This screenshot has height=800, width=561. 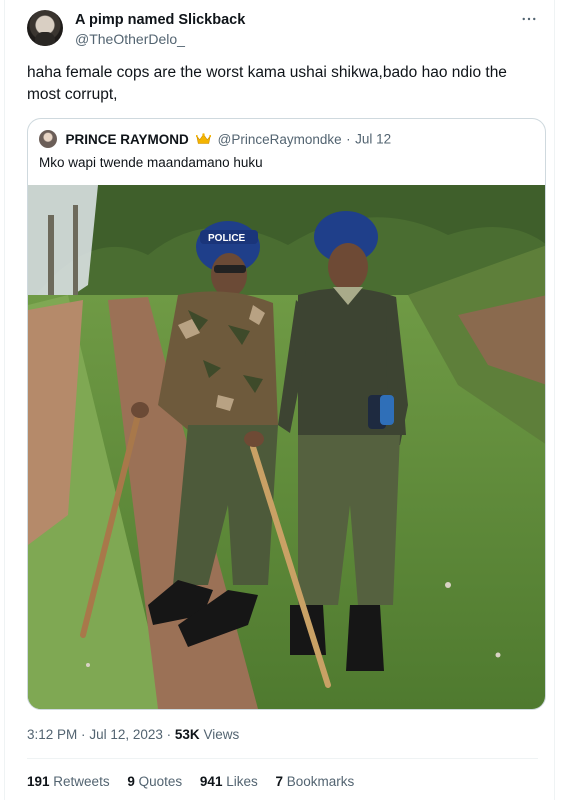 I want to click on helmet-label: POLICE, so click(x=227, y=238).